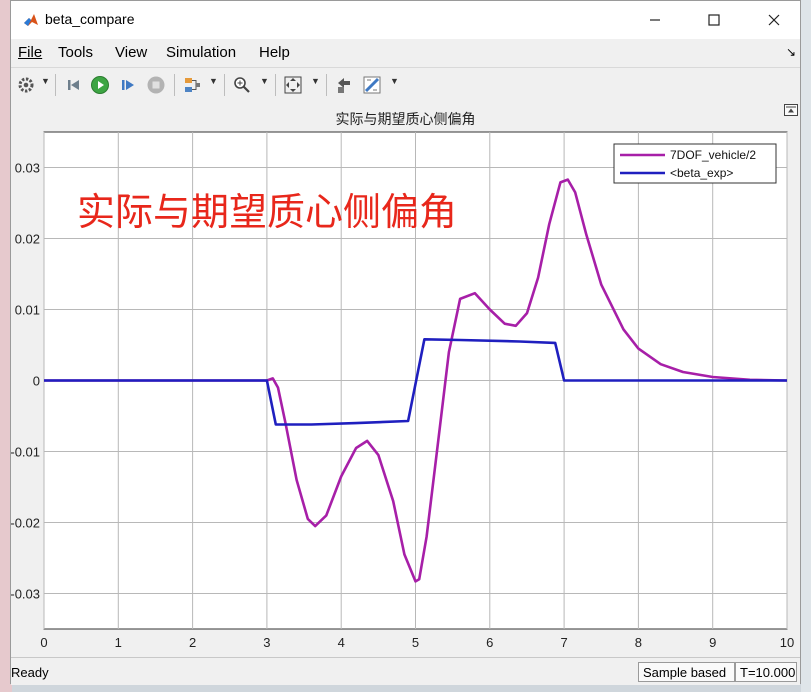  Describe the element at coordinates (25, 452) in the screenshot. I see `y-tick-label: -0.01` at that location.